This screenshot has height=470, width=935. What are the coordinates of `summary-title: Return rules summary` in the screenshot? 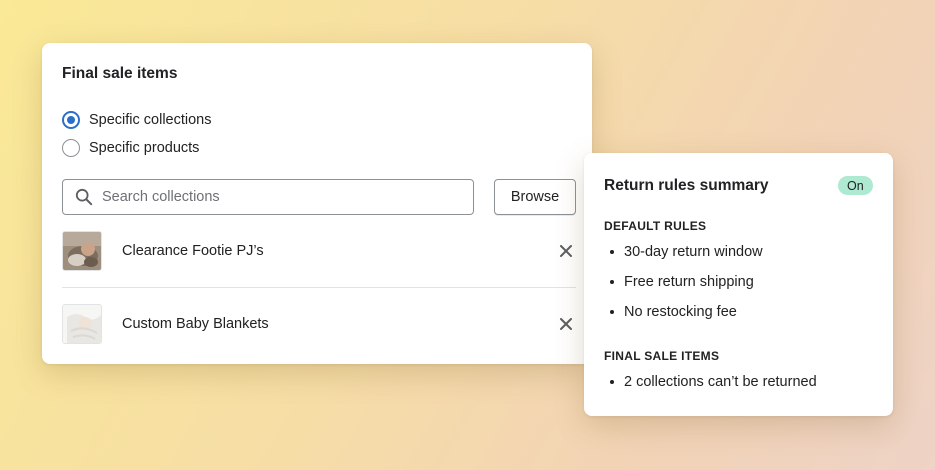 It's located at (686, 185).